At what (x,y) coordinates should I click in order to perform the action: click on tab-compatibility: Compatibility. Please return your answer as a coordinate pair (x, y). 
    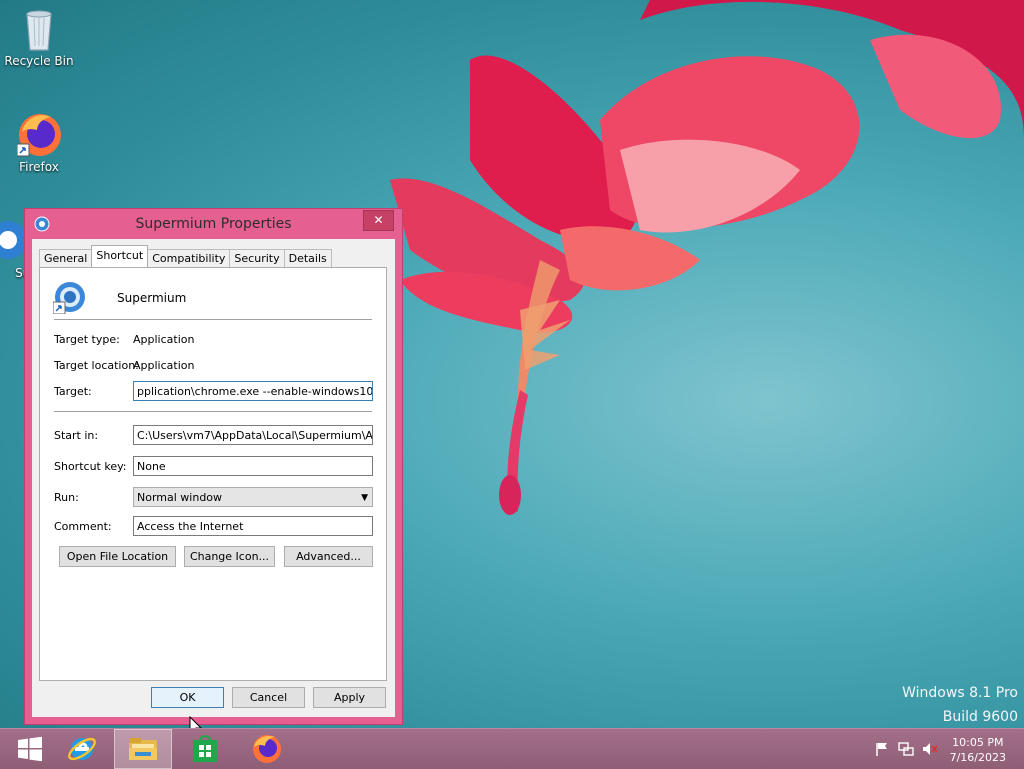
    Looking at the image, I should click on (189, 258).